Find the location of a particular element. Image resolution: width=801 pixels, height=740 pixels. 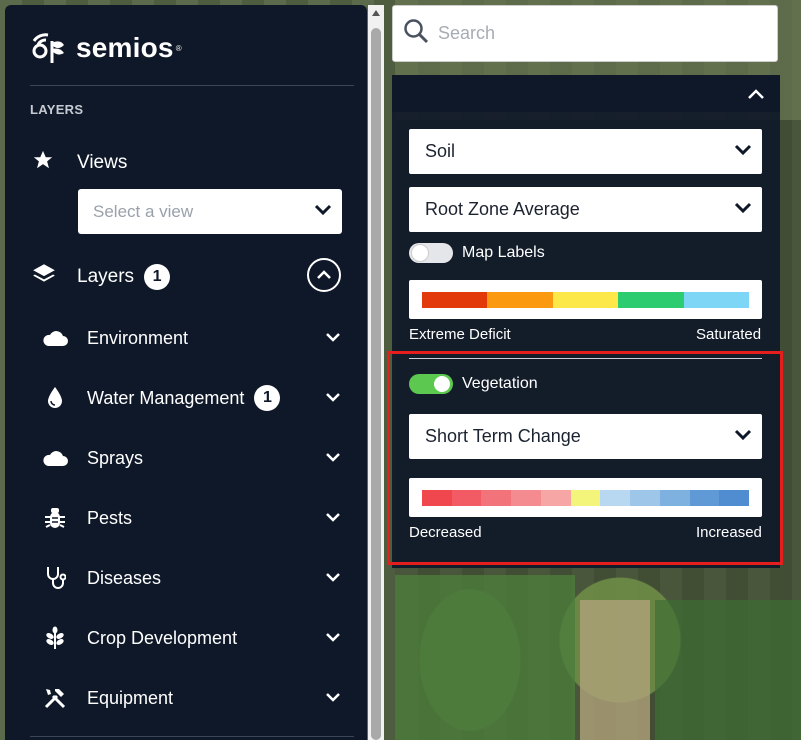

category-environment: Environment is located at coordinates (191, 338).